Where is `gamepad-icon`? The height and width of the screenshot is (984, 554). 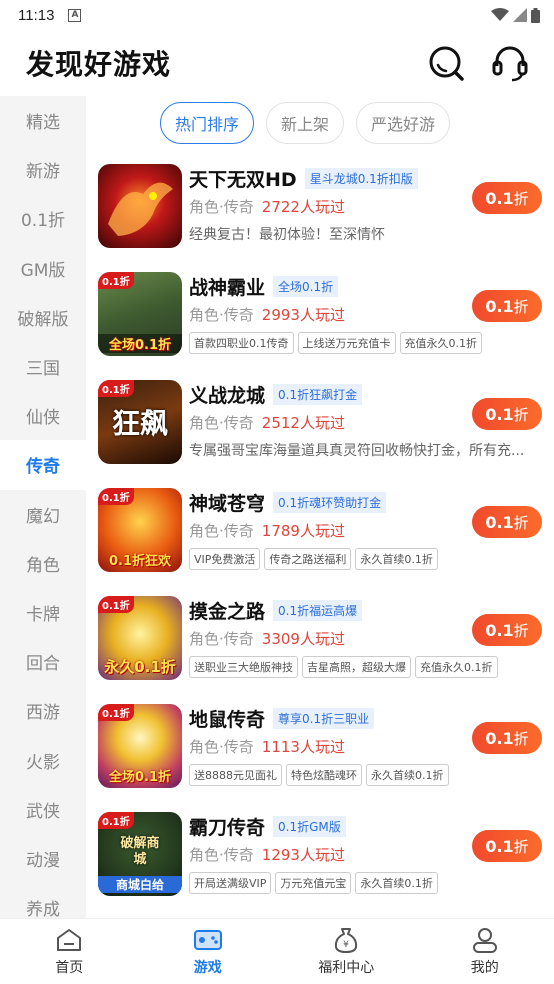
gamepad-icon is located at coordinates (208, 940).